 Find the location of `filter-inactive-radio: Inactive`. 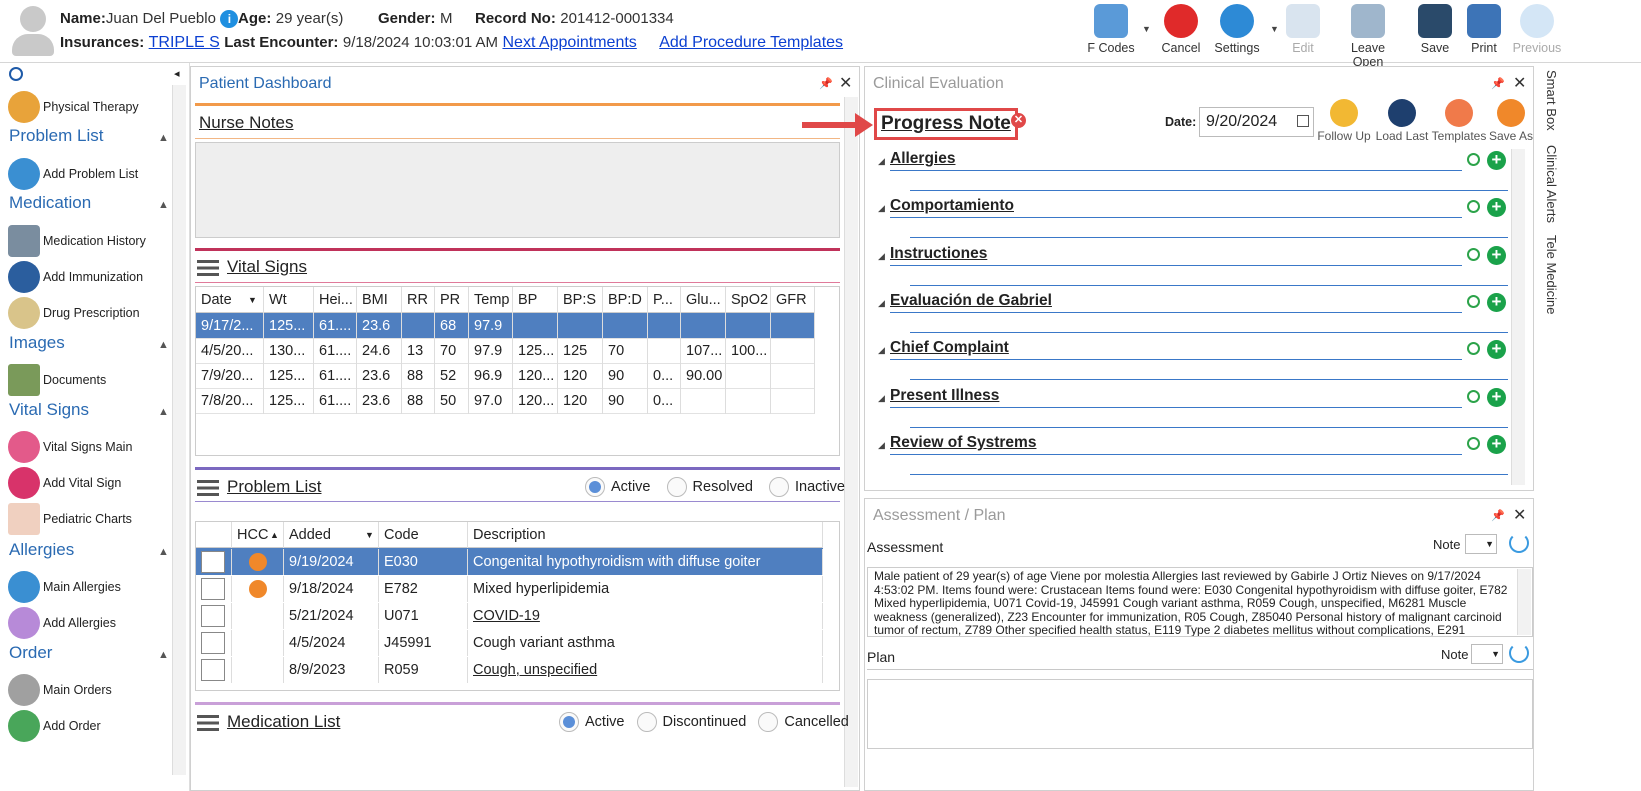

filter-inactive-radio: Inactive is located at coordinates (807, 487).